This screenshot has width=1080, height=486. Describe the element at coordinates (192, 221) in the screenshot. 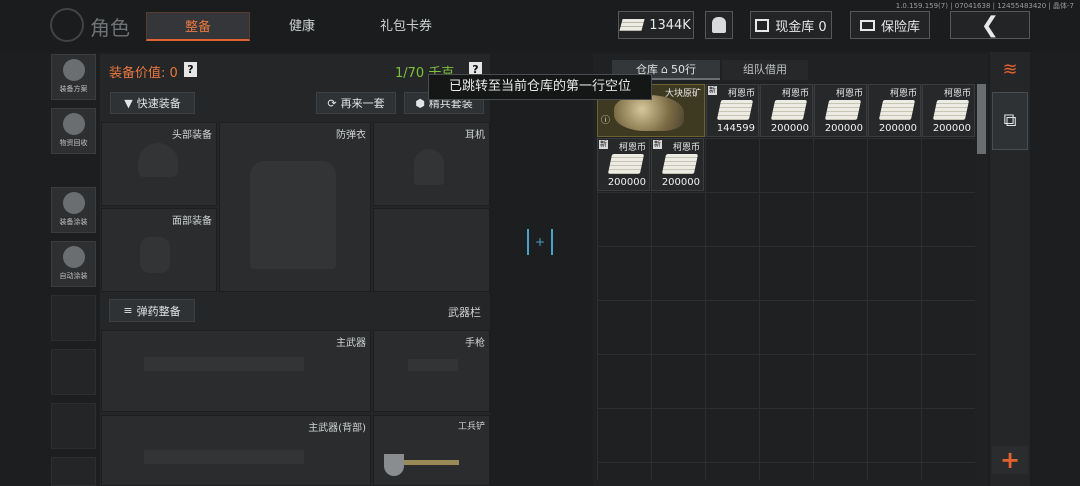

I see `slot-label: 面部装备` at that location.